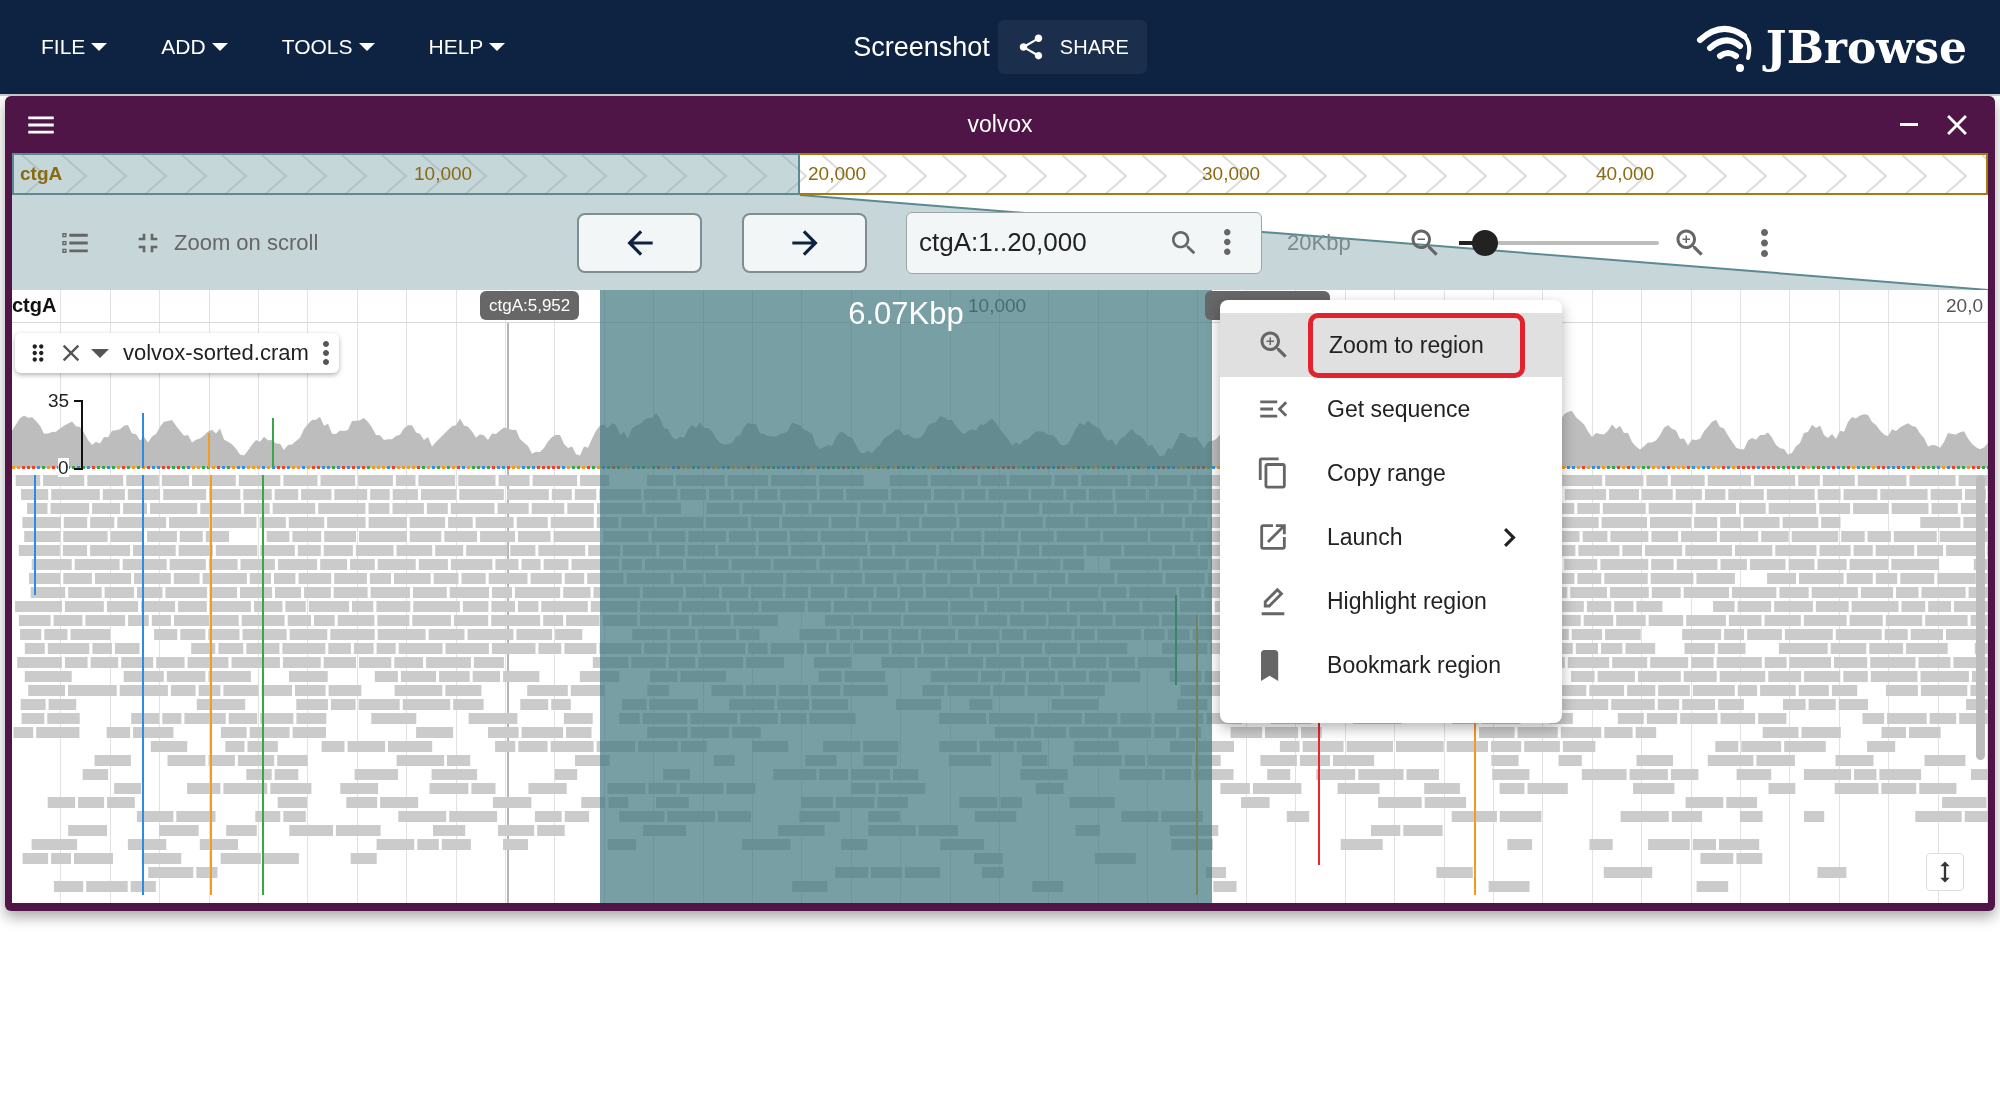  What do you see at coordinates (804, 242) in the screenshot?
I see `forward-button` at bounding box center [804, 242].